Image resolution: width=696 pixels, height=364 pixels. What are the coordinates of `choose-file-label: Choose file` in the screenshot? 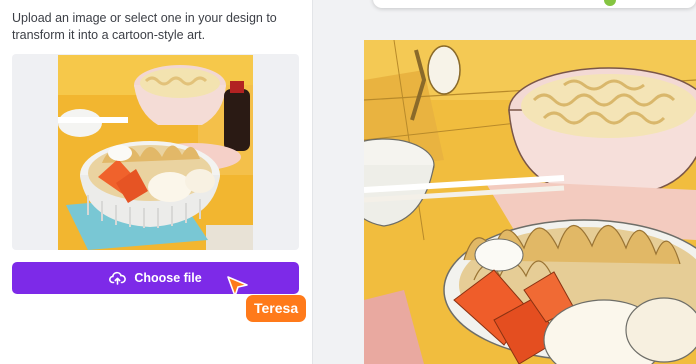 It's located at (168, 278).